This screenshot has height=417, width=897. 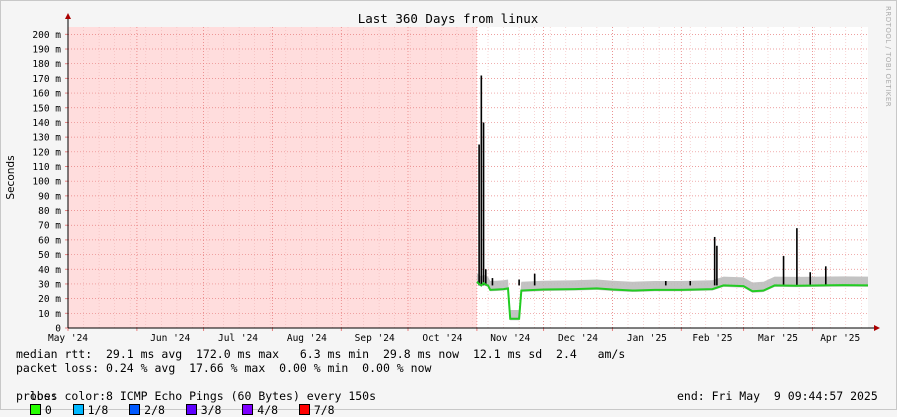 I want to click on loss-swatch-label-0: 0, so click(x=48, y=410).